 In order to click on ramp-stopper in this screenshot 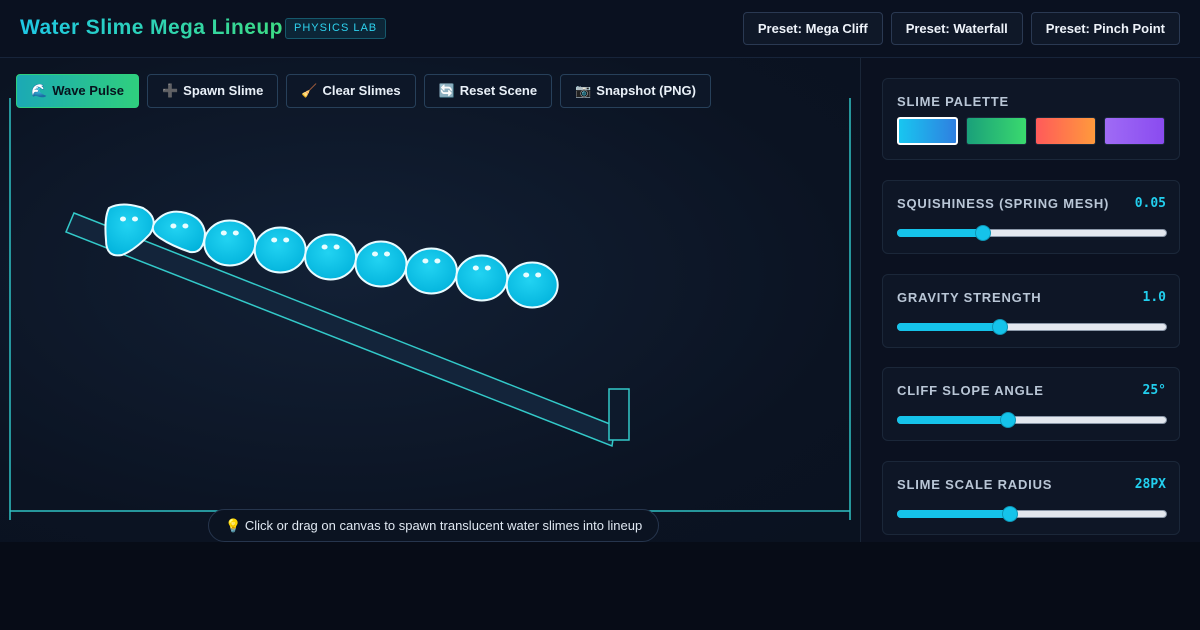, I will do `click(619, 414)`.